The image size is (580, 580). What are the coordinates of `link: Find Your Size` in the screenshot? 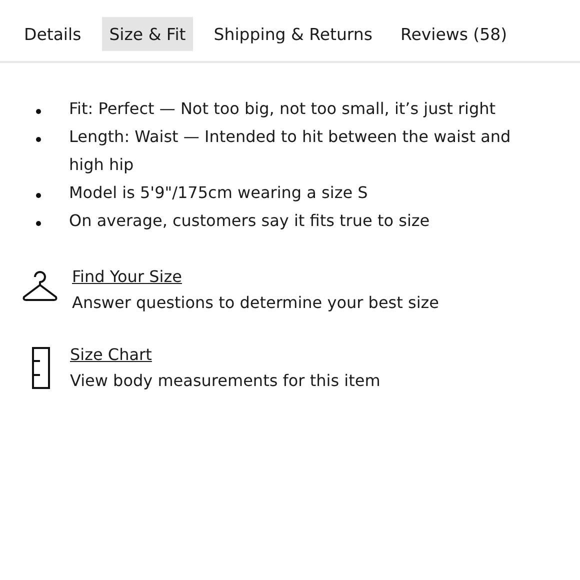 It's located at (127, 277).